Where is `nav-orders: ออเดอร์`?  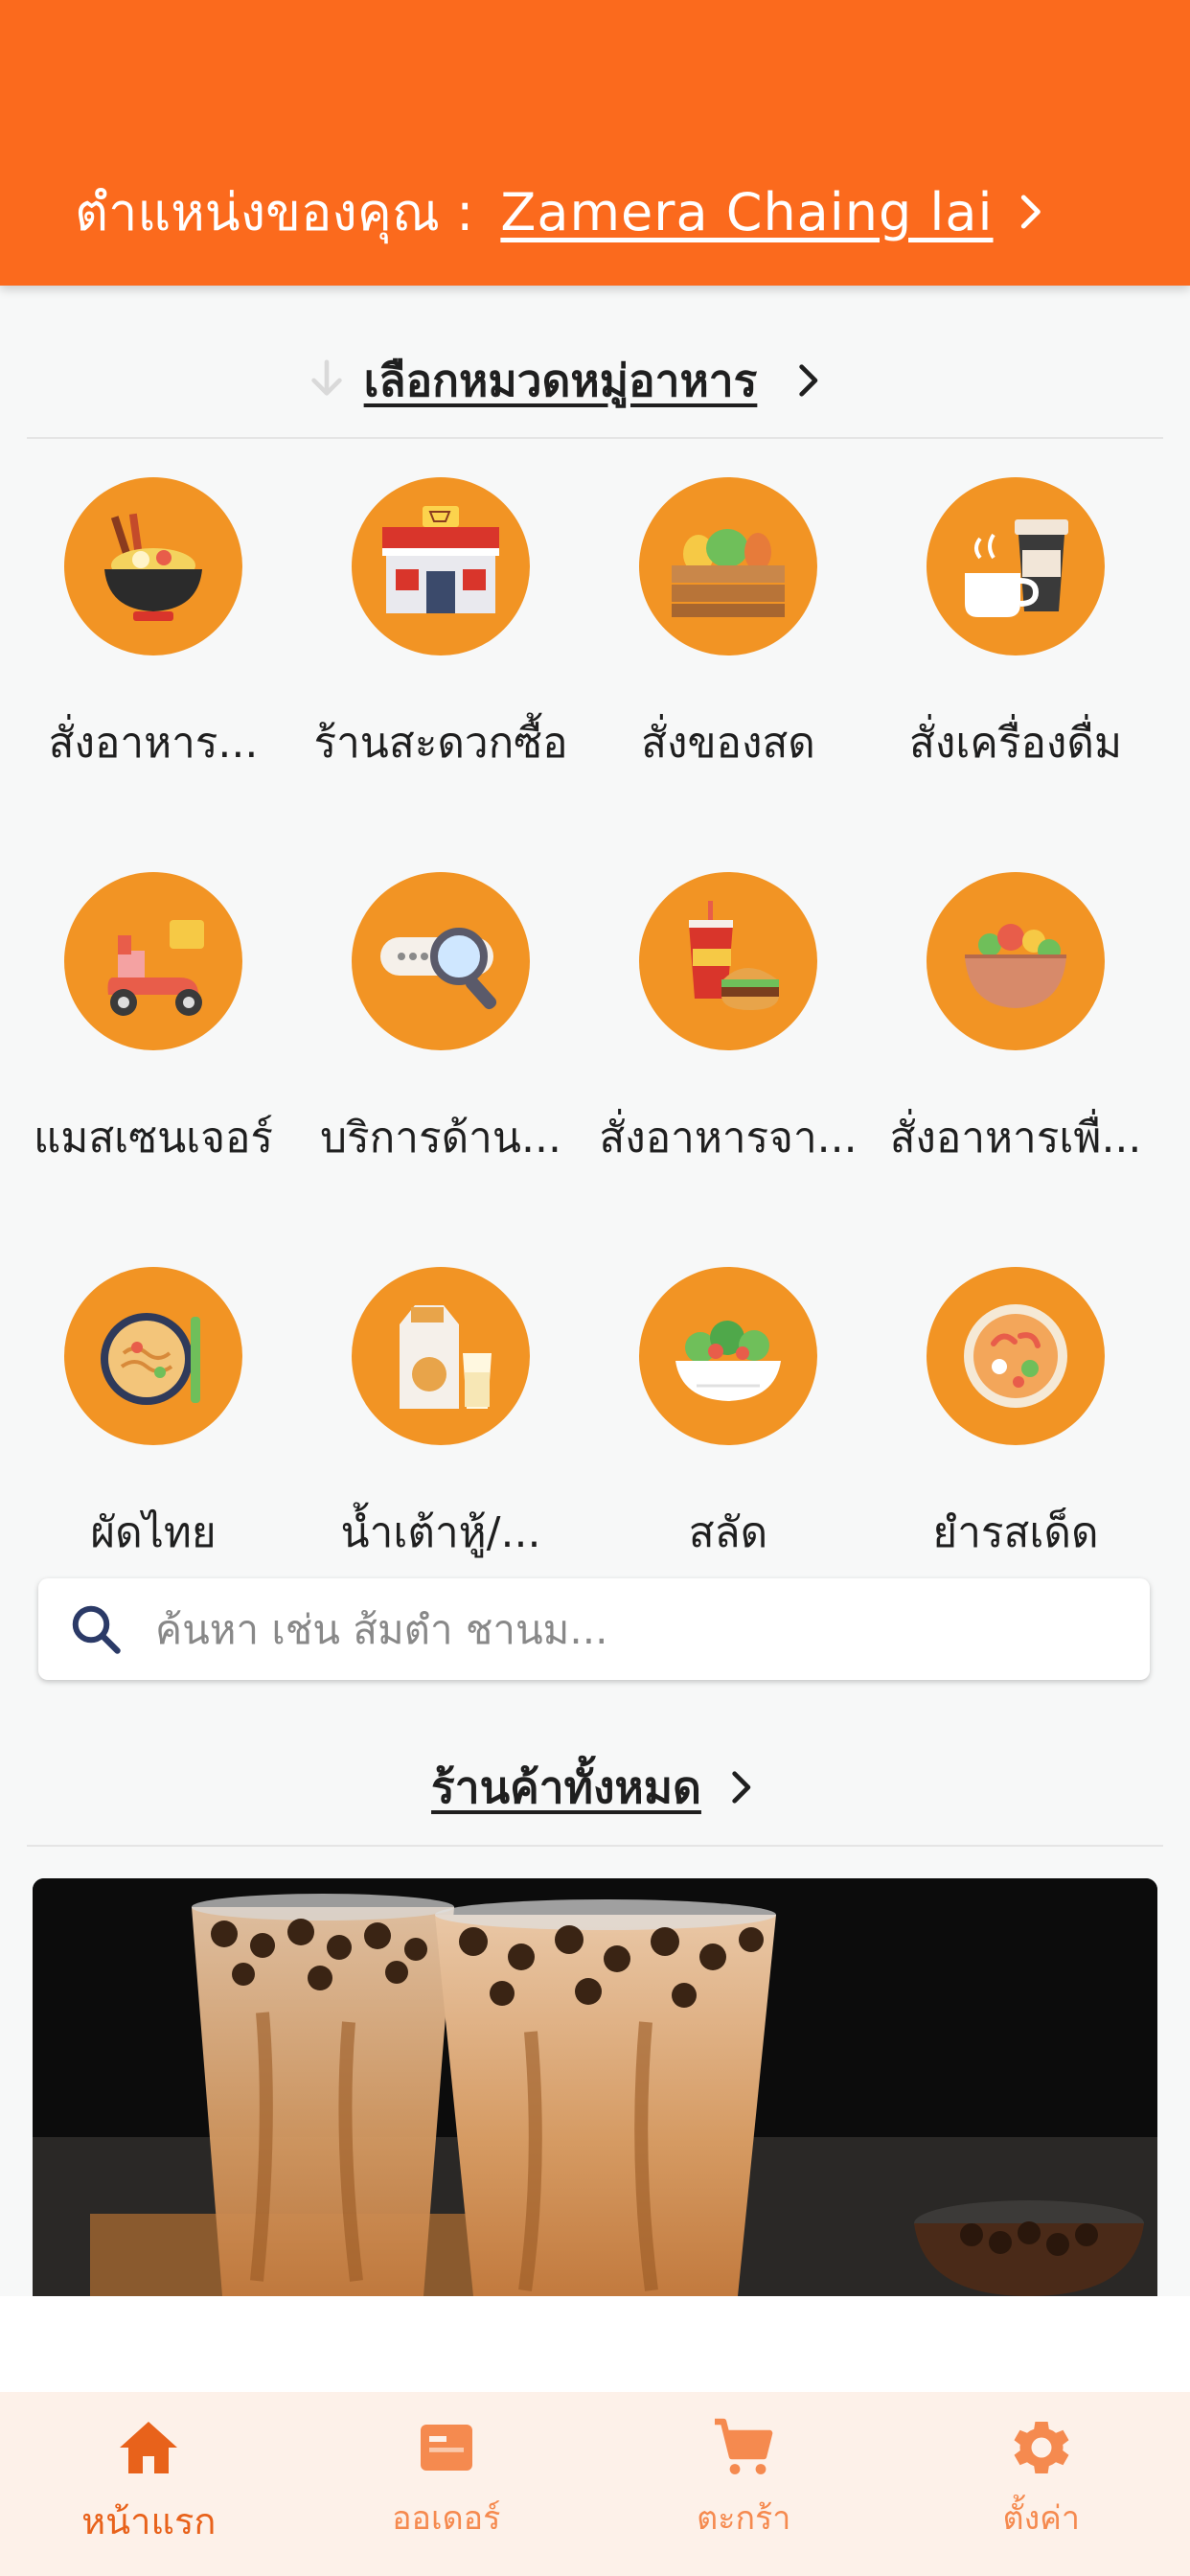 nav-orders: ออเดอร์ is located at coordinates (447, 2484).